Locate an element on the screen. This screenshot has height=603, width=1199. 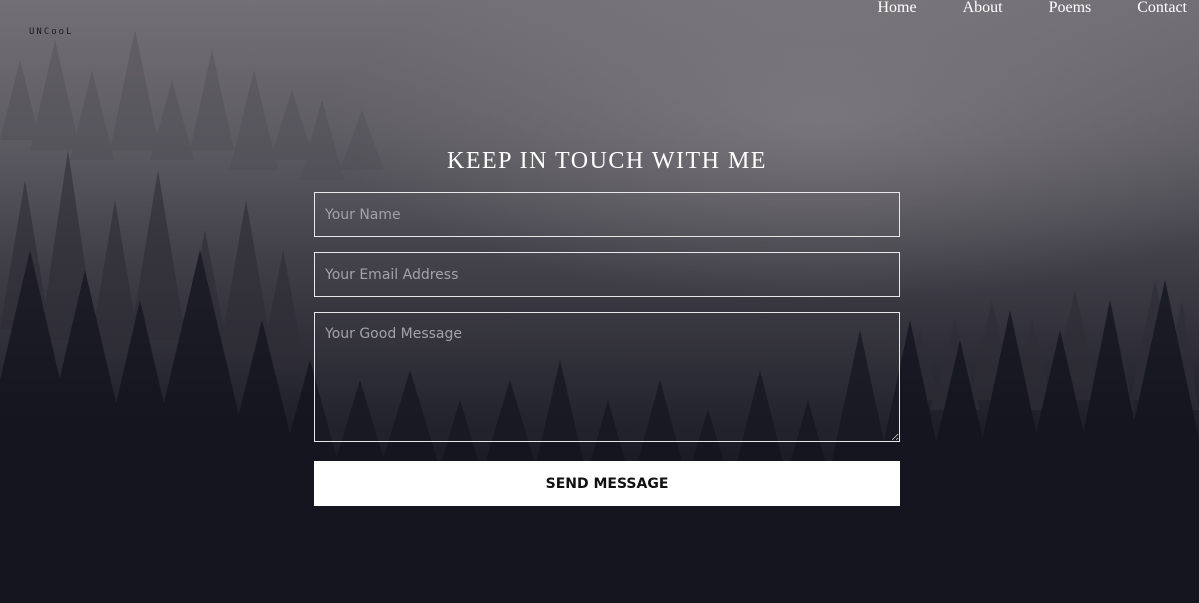
nav-item-home: Home is located at coordinates (896, 9).